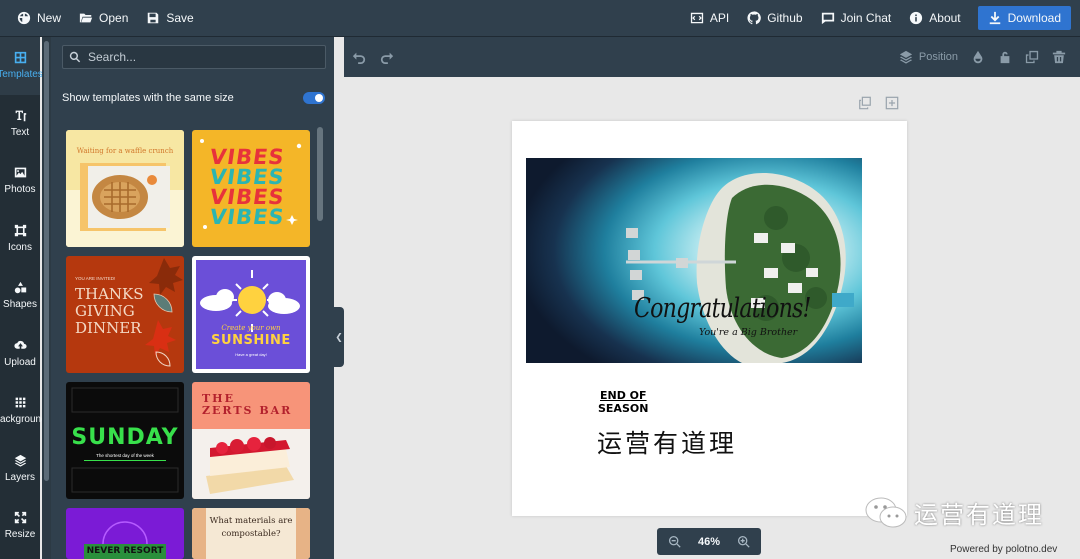 The height and width of the screenshot is (559, 1080). What do you see at coordinates (20, 354) in the screenshot?
I see `rail-item-upload: Upload` at bounding box center [20, 354].